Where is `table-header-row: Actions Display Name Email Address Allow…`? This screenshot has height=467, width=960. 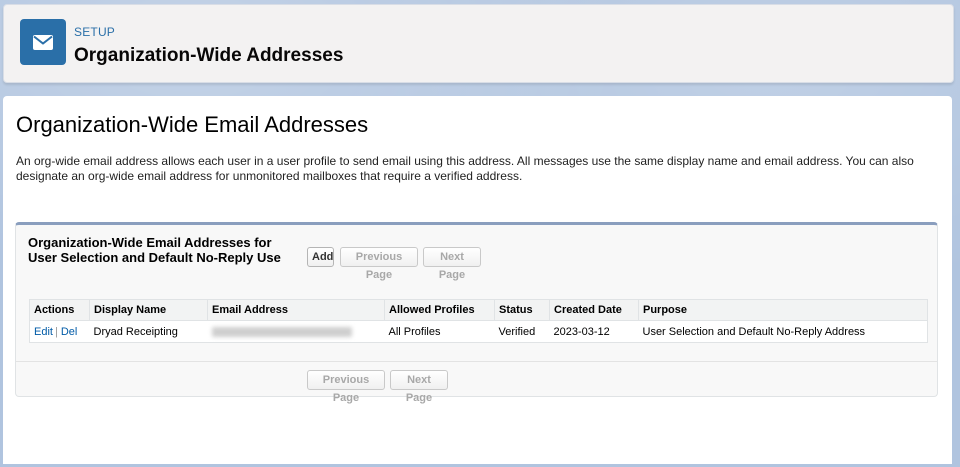
table-header-row: Actions Display Name Email Address Allow… is located at coordinates (478, 310).